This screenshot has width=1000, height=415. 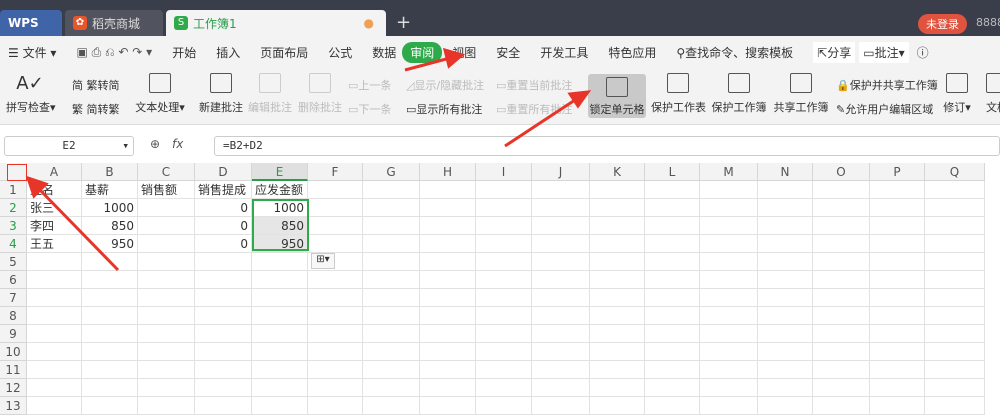 I want to click on cell-A12, so click(x=54, y=388).